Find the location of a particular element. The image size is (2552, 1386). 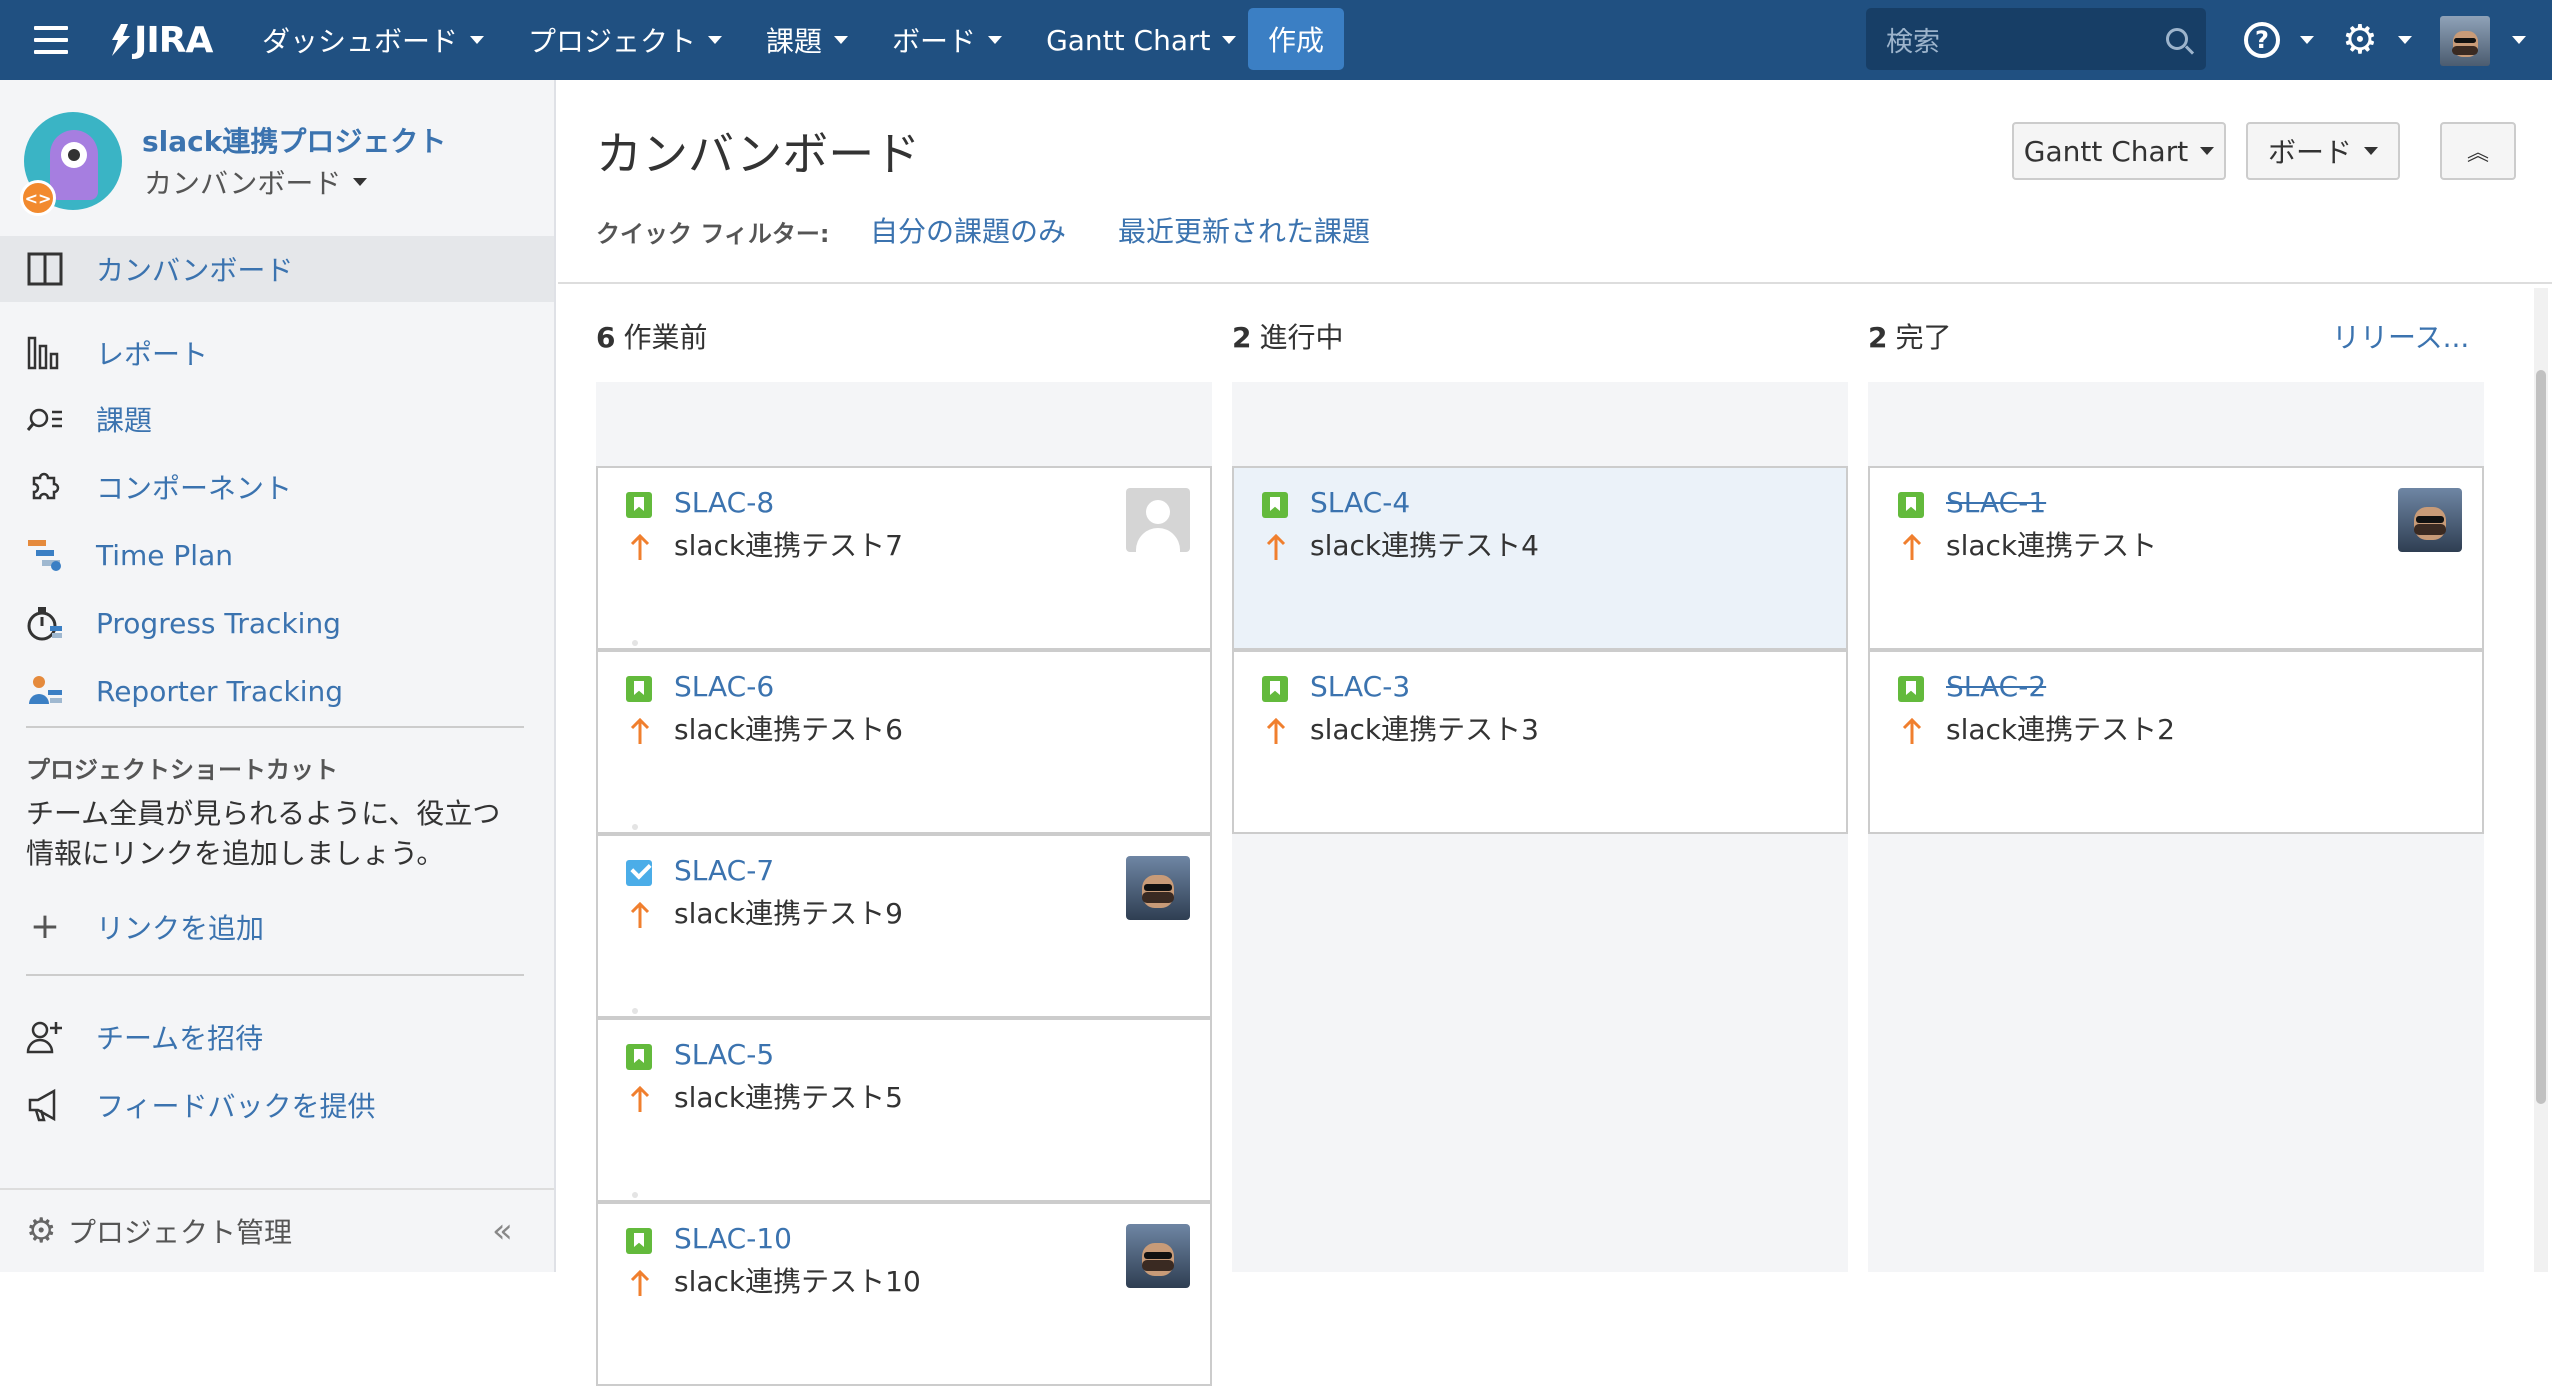

issue-card: SLAC-8 slack連携テスト7 is located at coordinates (904, 558).